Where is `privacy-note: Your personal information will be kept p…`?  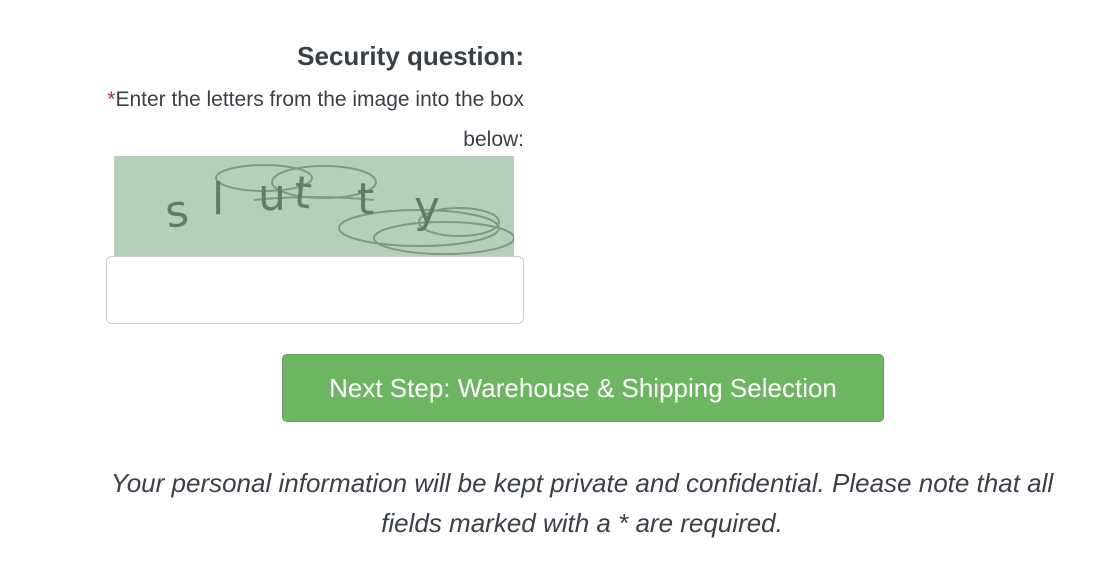 privacy-note: Your personal information will be kept p… is located at coordinates (582, 503).